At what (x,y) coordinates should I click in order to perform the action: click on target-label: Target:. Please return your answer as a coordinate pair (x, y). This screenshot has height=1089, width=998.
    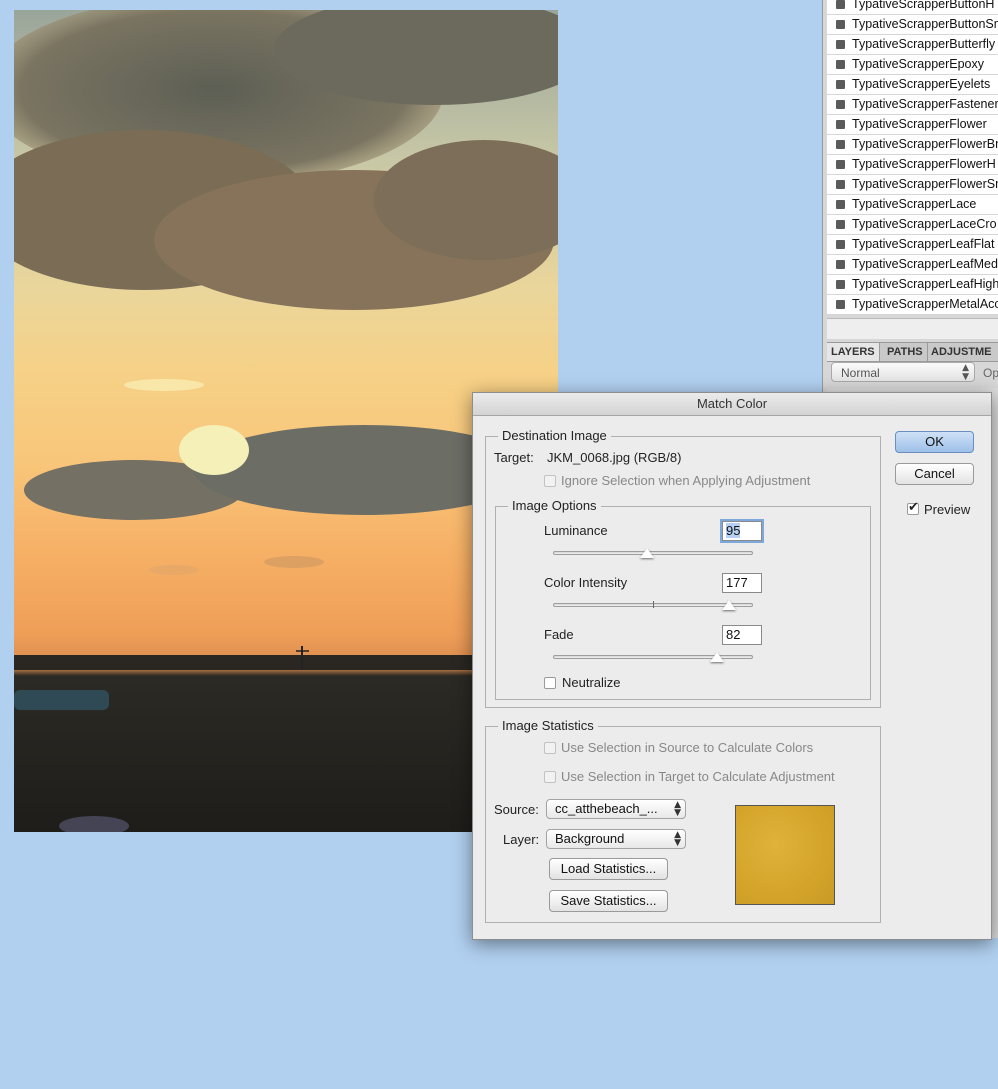
    Looking at the image, I should click on (514, 457).